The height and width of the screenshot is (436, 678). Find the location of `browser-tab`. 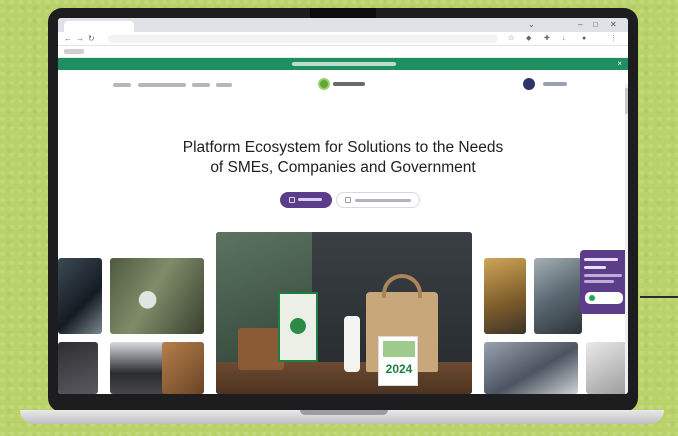

browser-tab is located at coordinates (99, 26).